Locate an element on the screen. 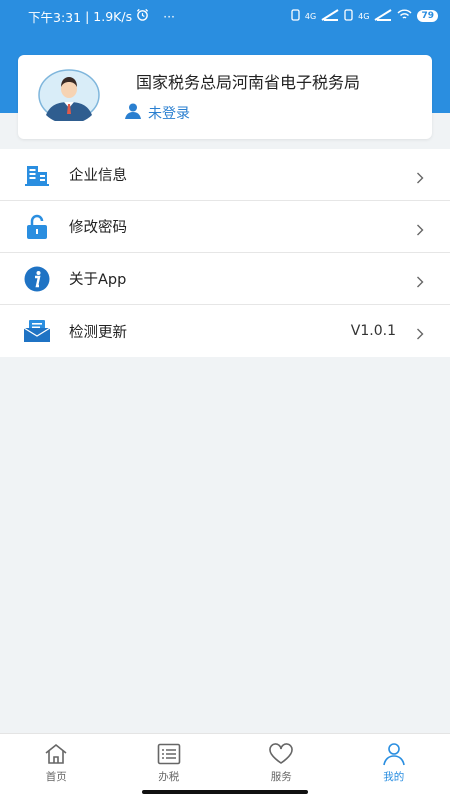  login-status: 未登录 is located at coordinates (157, 113).